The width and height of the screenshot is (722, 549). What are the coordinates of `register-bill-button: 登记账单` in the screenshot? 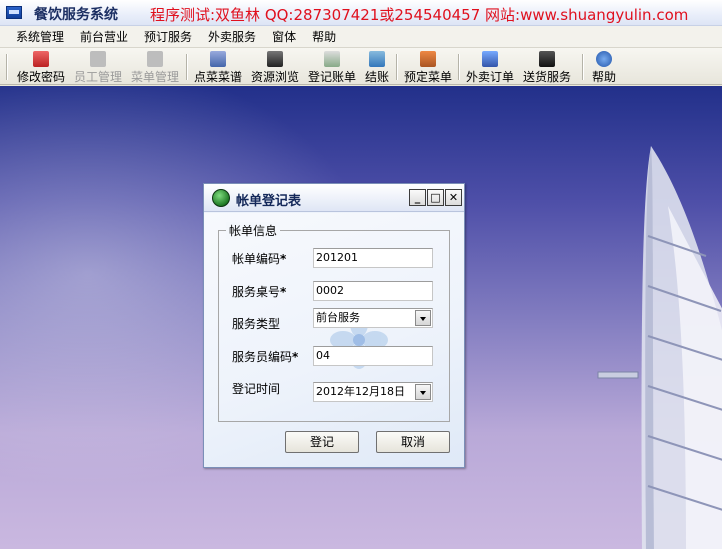 It's located at (332, 67).